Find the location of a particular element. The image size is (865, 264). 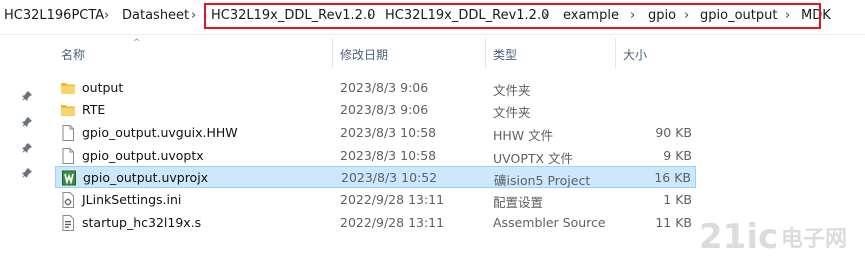

file-size: 11 KB is located at coordinates (673, 222).